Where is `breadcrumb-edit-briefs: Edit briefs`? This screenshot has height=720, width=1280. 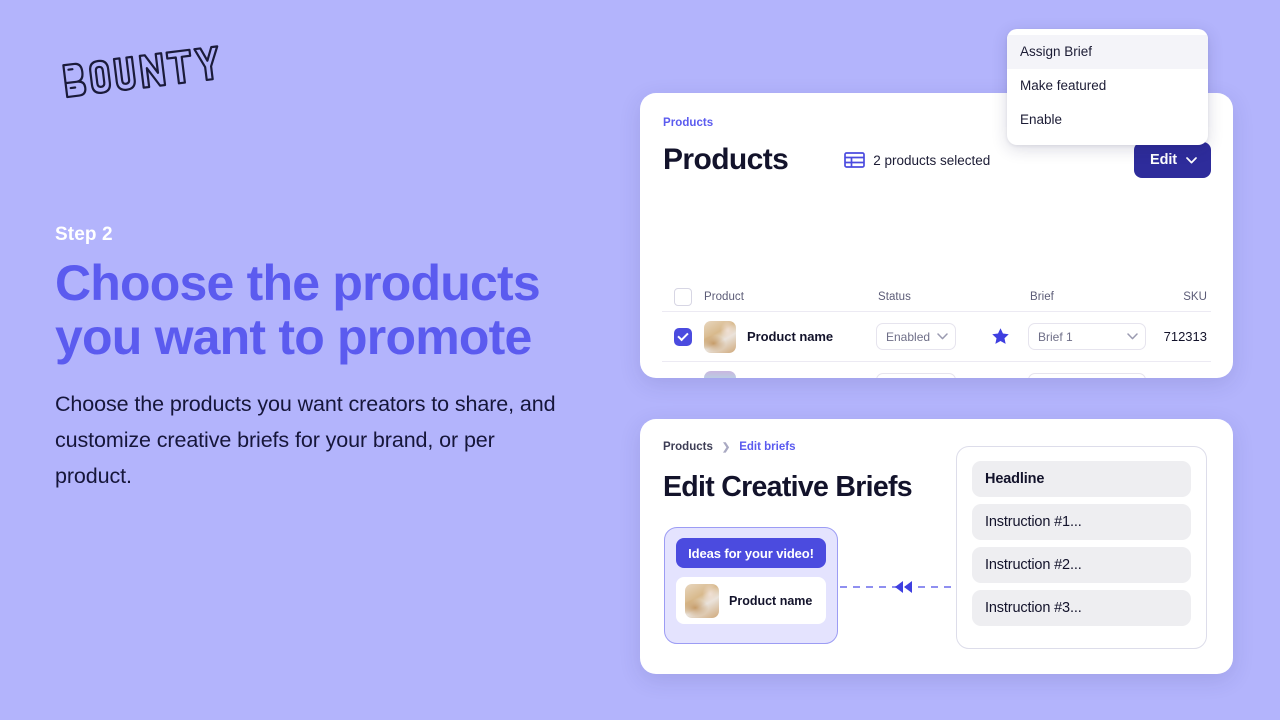
breadcrumb-edit-briefs: Edit briefs is located at coordinates (767, 447).